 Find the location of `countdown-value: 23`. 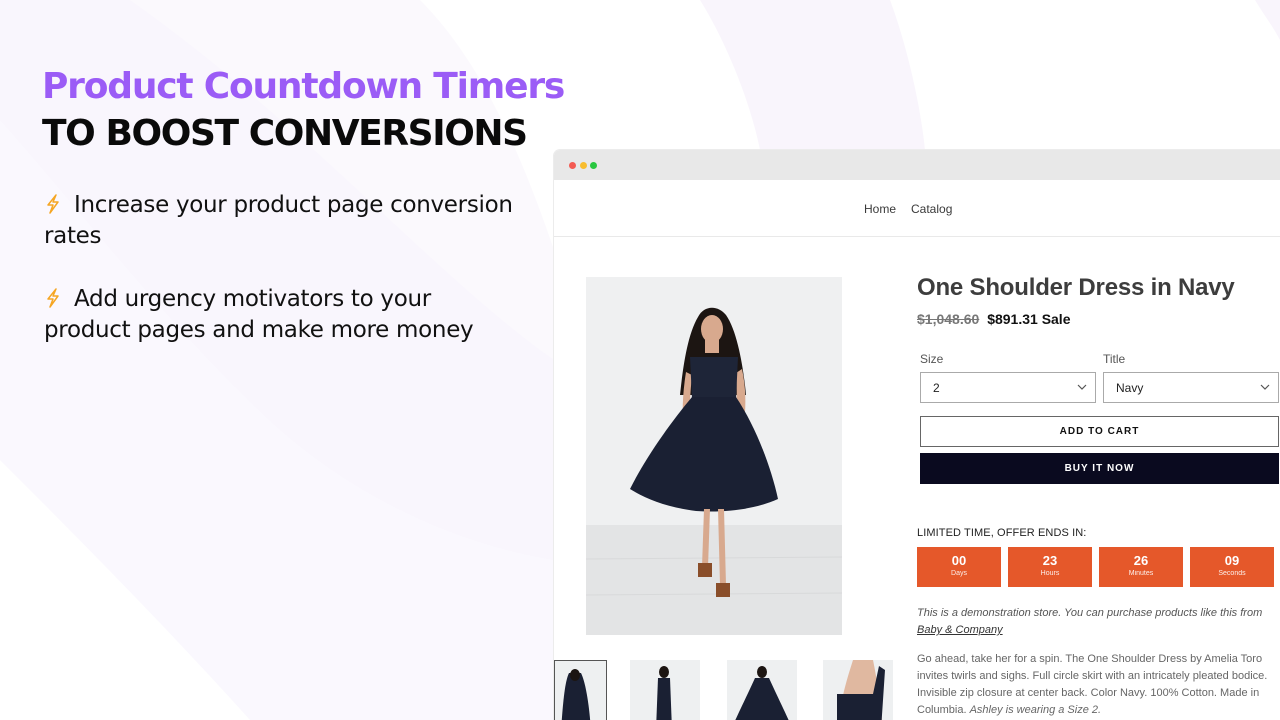

countdown-value: 23 is located at coordinates (1050, 560).